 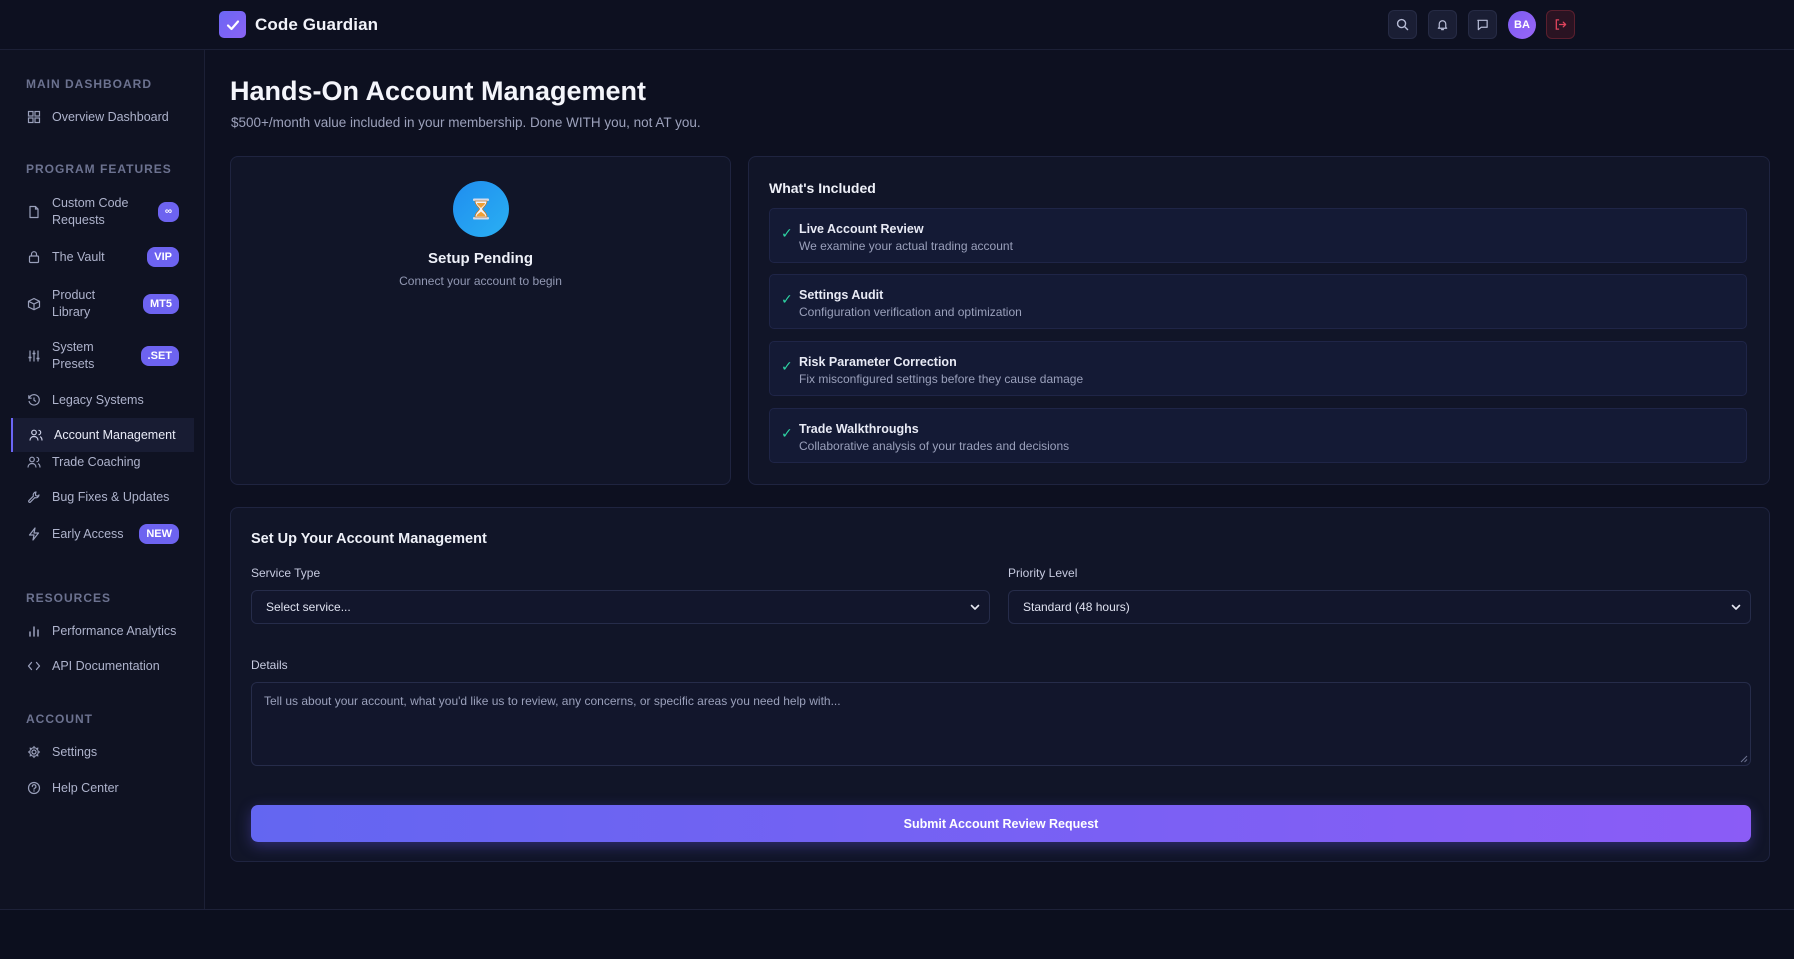 I want to click on sliders-icon, so click(x=34, y=356).